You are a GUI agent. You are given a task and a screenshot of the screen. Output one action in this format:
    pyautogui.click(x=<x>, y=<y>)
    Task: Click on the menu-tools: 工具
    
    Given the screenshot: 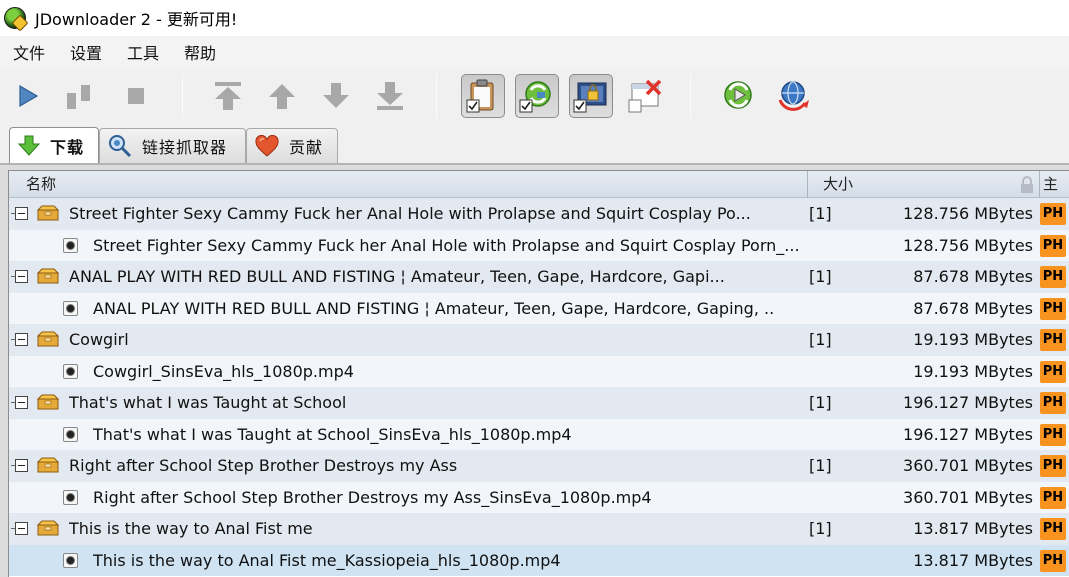 What is the action you would take?
    pyautogui.click(x=143, y=52)
    